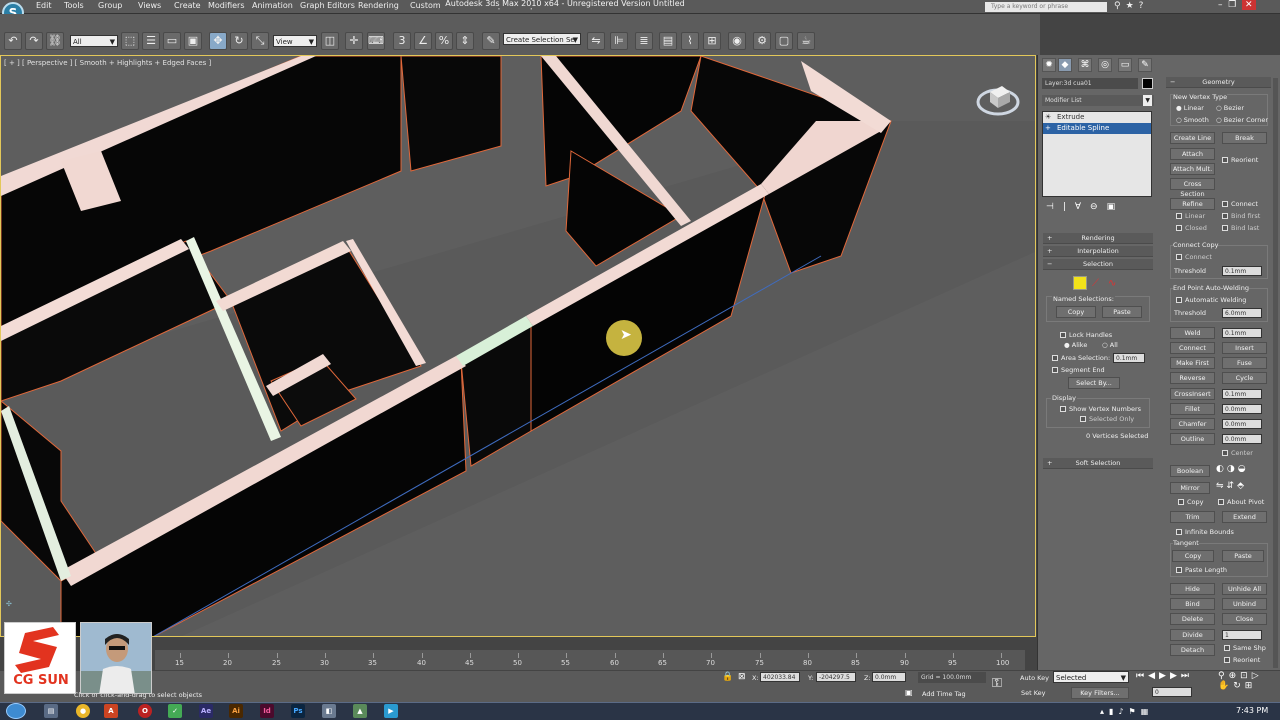 The height and width of the screenshot is (720, 1280). Describe the element at coordinates (1034, 678) in the screenshot. I see `auto-key-button: Auto Key` at that location.